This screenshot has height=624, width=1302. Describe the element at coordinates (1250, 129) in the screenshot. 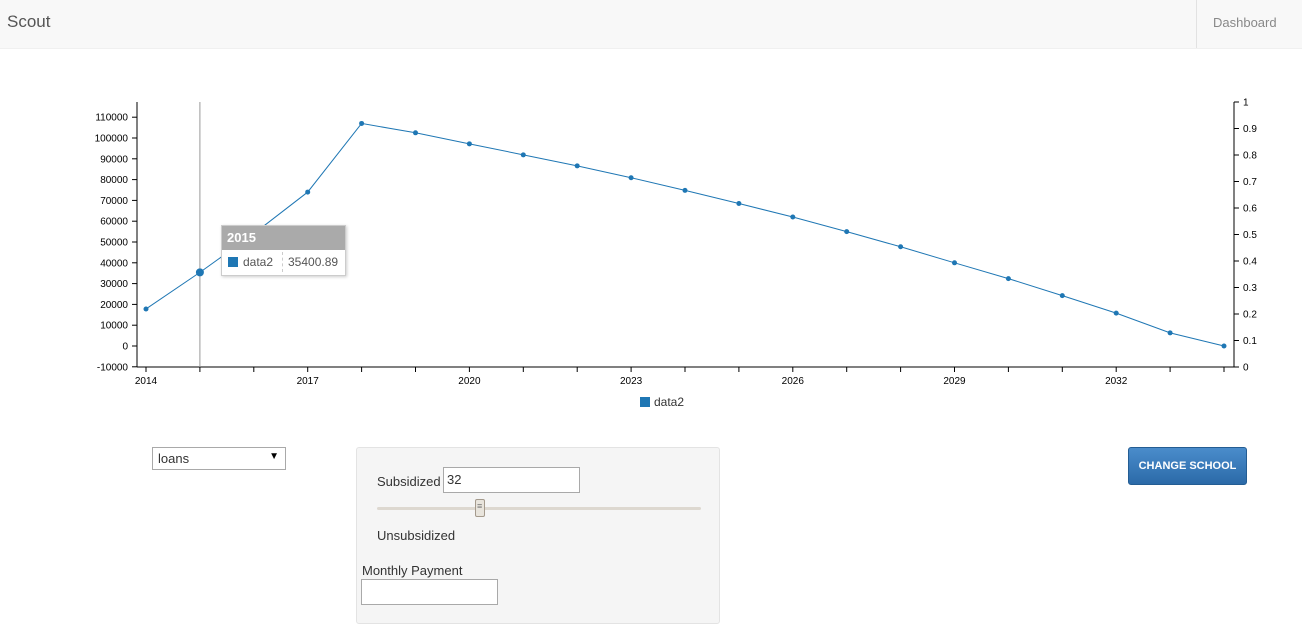

I see `y2-tick-label: 0.9` at that location.